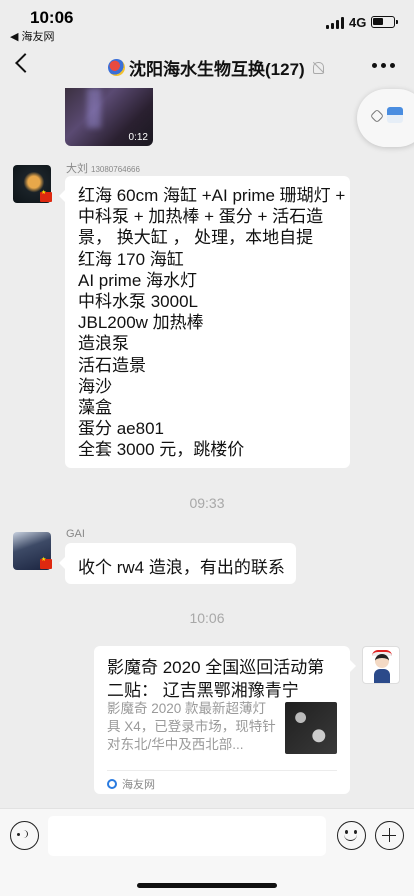  I want to click on status-time: 10:06, so click(52, 17).